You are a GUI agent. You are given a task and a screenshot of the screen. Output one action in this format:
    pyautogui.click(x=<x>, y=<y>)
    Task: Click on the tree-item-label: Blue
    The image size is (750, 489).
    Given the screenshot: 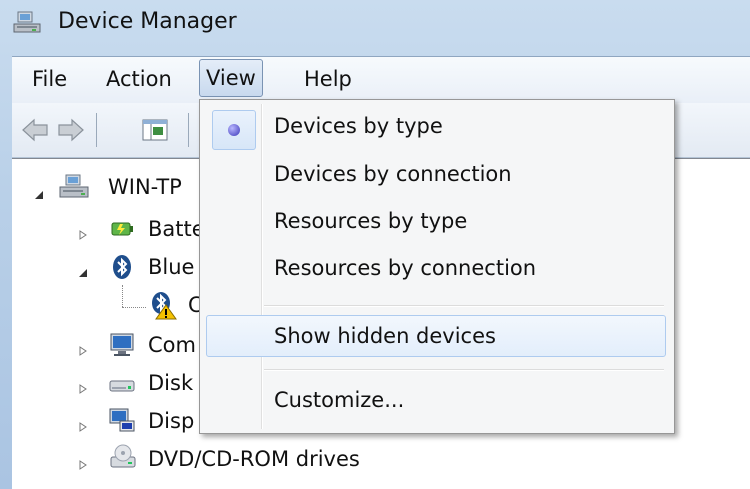 What is the action you would take?
    pyautogui.click(x=171, y=267)
    